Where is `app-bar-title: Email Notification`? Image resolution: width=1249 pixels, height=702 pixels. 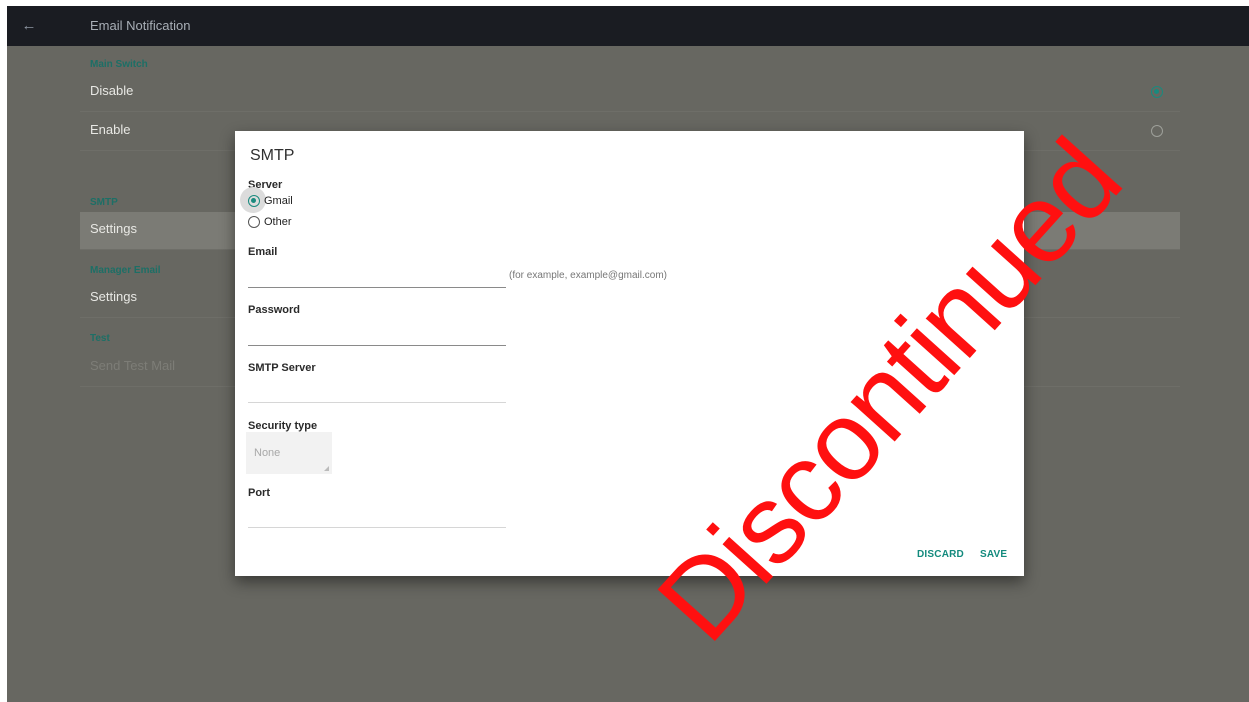 app-bar-title: Email Notification is located at coordinates (140, 25).